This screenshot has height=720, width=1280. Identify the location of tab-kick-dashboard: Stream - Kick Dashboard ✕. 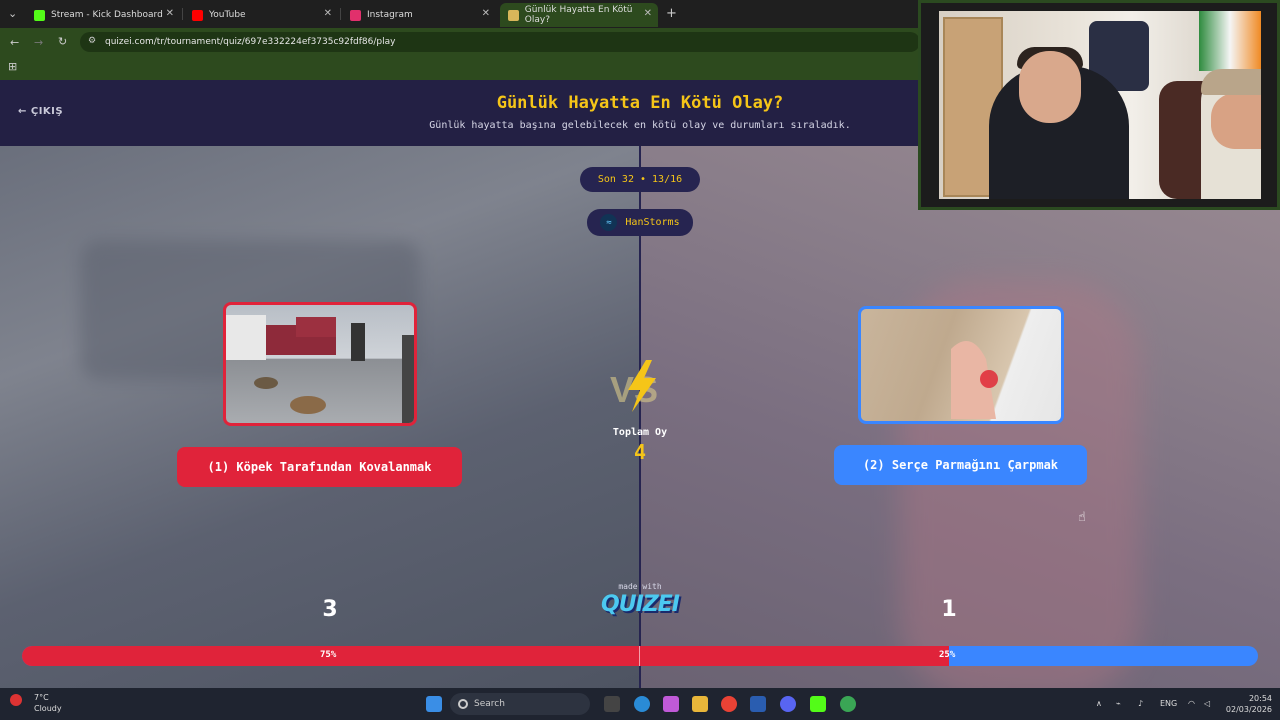
(103, 15).